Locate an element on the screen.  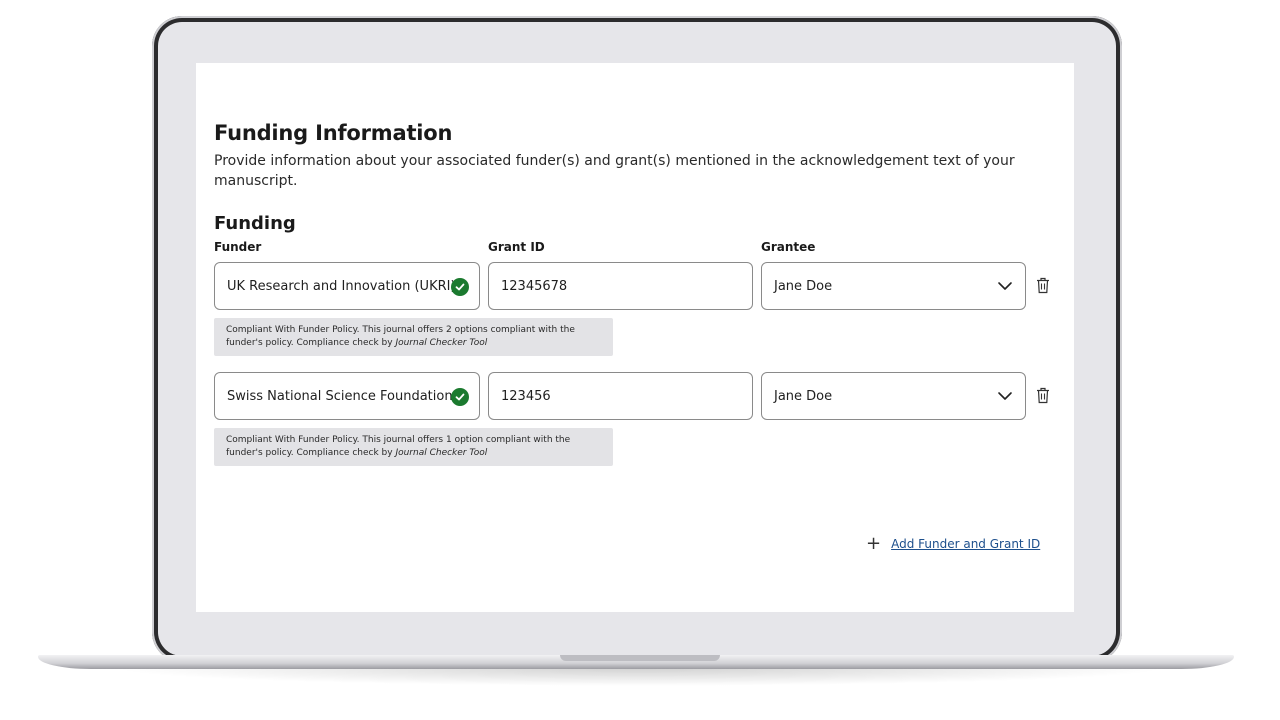
funder-input: Swiss National Science Foundation is located at coordinates (347, 396).